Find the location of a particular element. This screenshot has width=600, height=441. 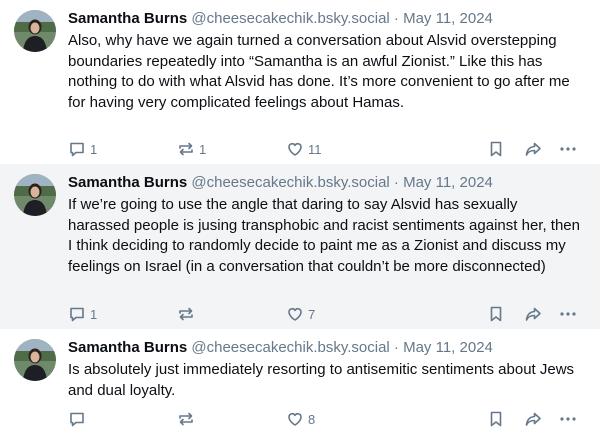

like-button: 7 is located at coordinates (300, 314).